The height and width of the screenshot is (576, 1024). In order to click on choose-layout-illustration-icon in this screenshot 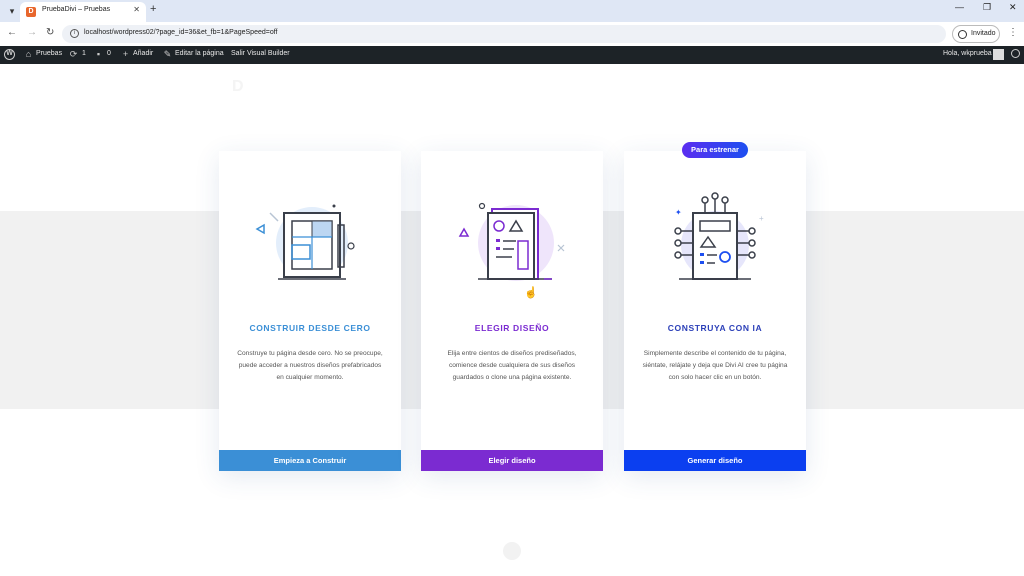, I will do `click(511, 241)`.